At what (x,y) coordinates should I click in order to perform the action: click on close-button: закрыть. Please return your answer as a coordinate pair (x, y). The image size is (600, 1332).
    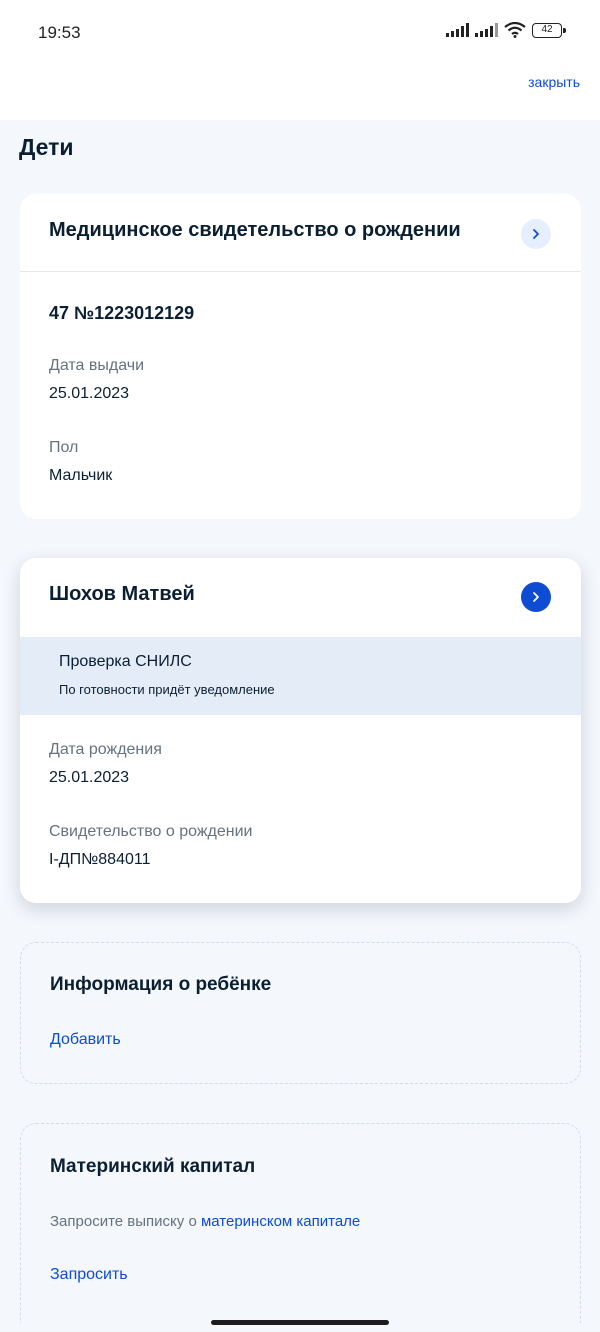
    Looking at the image, I should click on (554, 82).